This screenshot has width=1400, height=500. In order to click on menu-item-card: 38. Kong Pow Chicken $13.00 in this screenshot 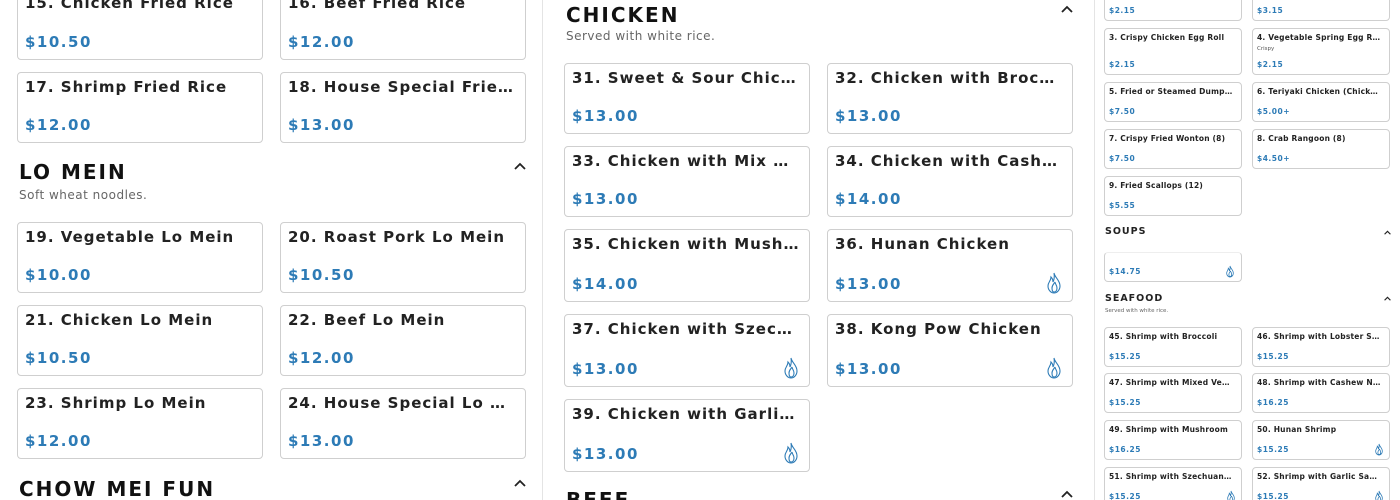, I will do `click(950, 350)`.